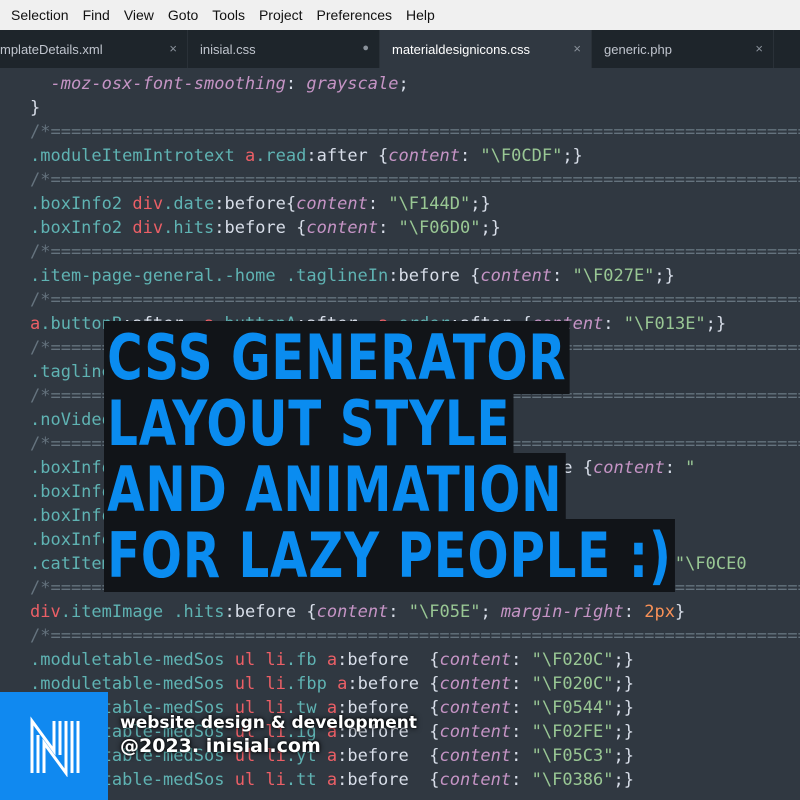 Image resolution: width=800 pixels, height=800 pixels. I want to click on tab-2: materialdesignicons.css ×, so click(486, 49).